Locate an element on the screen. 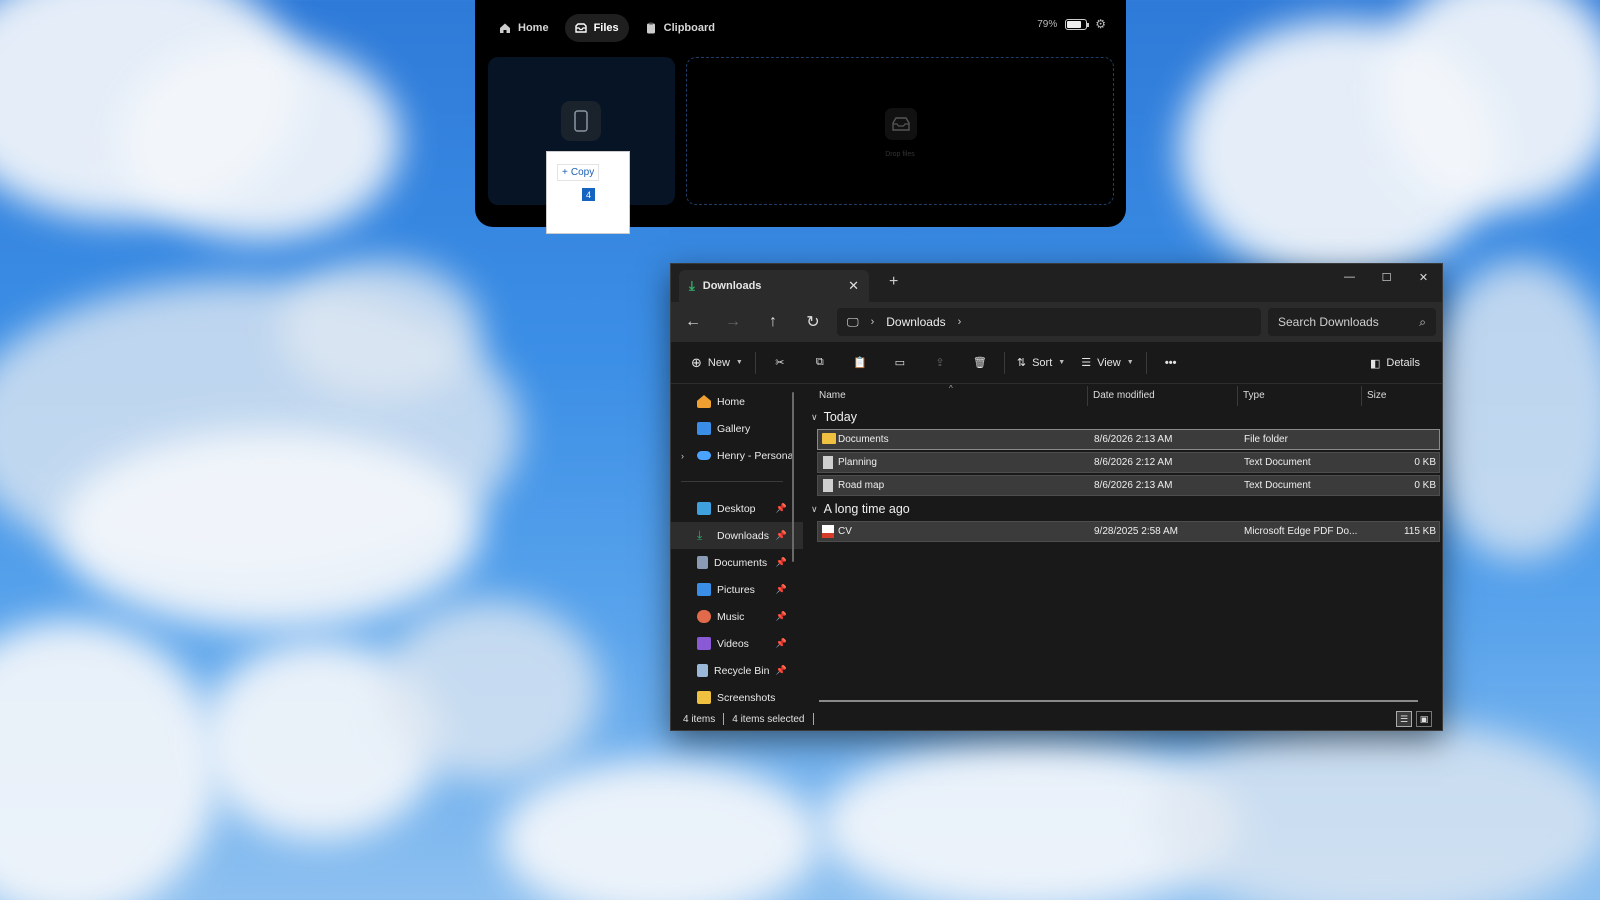 This screenshot has height=900, width=1600. copy-button: ⧉ is located at coordinates (820, 363).